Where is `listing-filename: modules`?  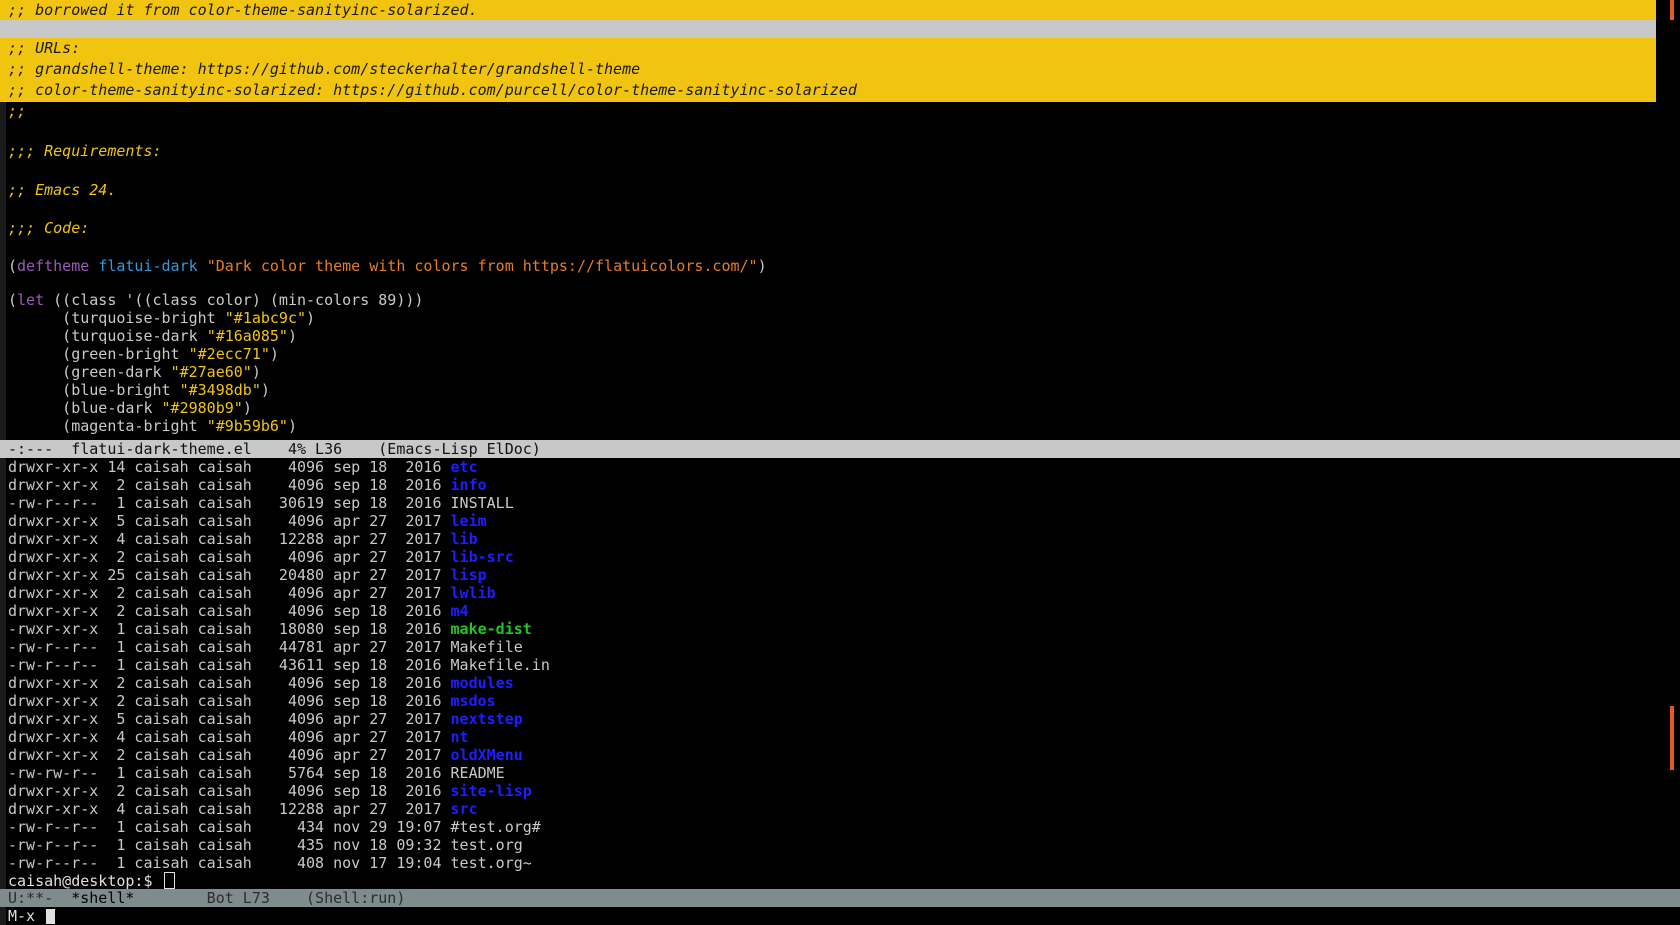
listing-filename: modules is located at coordinates (482, 683).